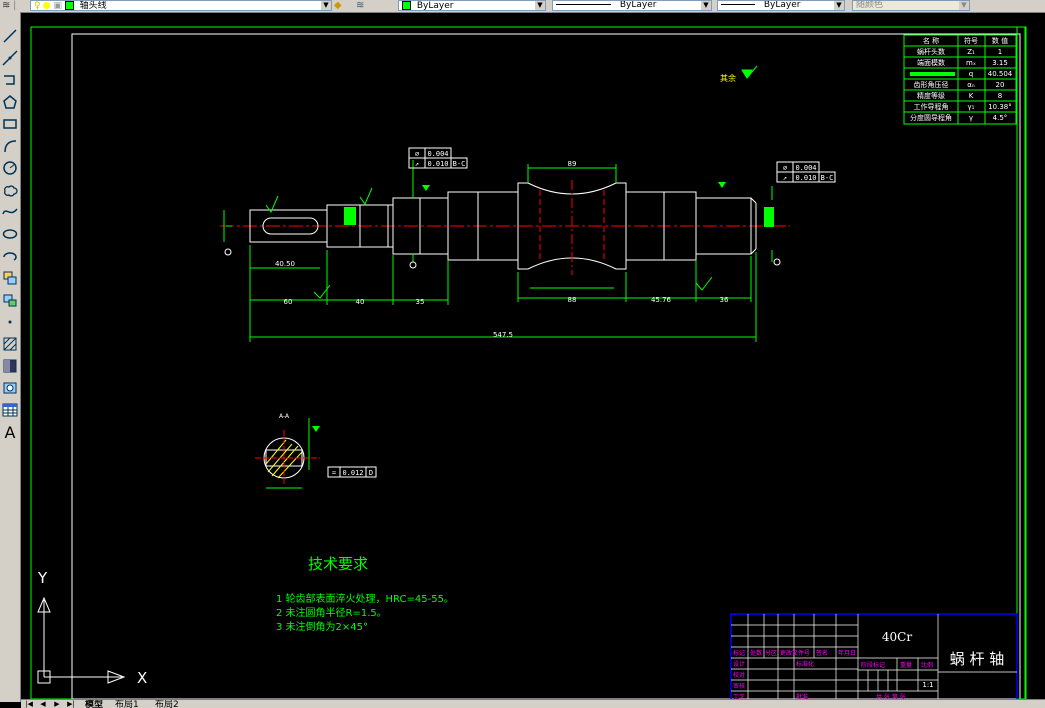 The height and width of the screenshot is (708, 1045). Describe the element at coordinates (10, 344) in the screenshot. I see `hatch-icon` at that location.